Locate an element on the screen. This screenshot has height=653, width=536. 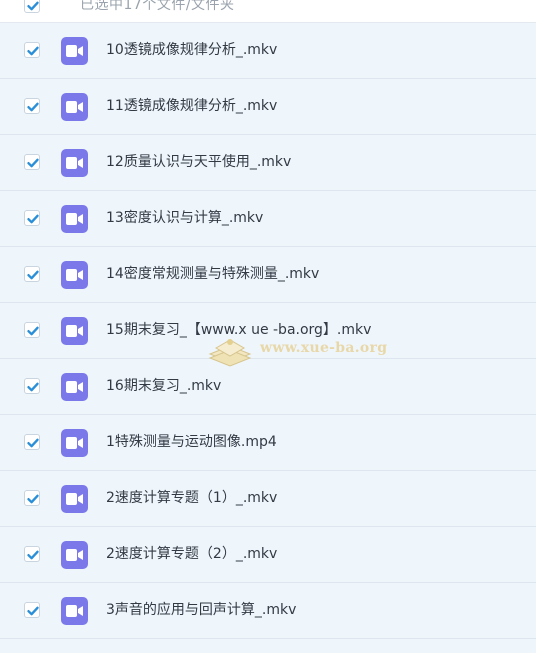
file-row: 10透镜成像规律分析_.mkv is located at coordinates (268, 51).